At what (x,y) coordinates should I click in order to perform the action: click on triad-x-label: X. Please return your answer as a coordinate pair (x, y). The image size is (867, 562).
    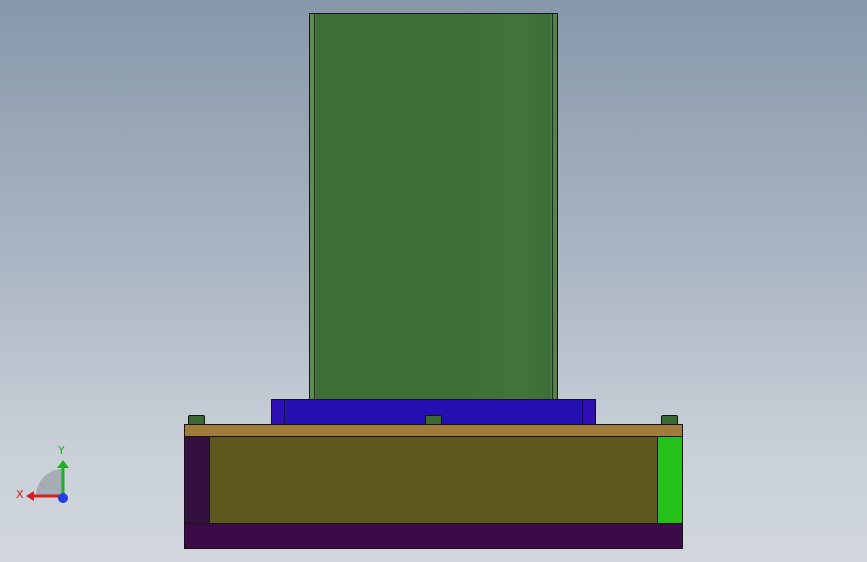
    Looking at the image, I should click on (20, 494).